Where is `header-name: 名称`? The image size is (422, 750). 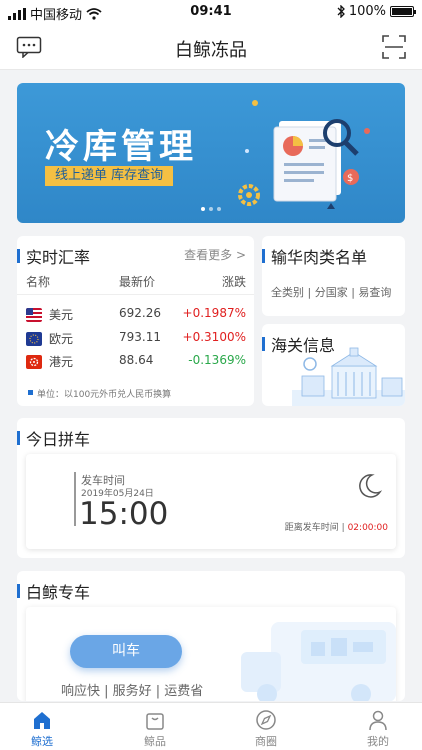
header-name: 名称 is located at coordinates (38, 282).